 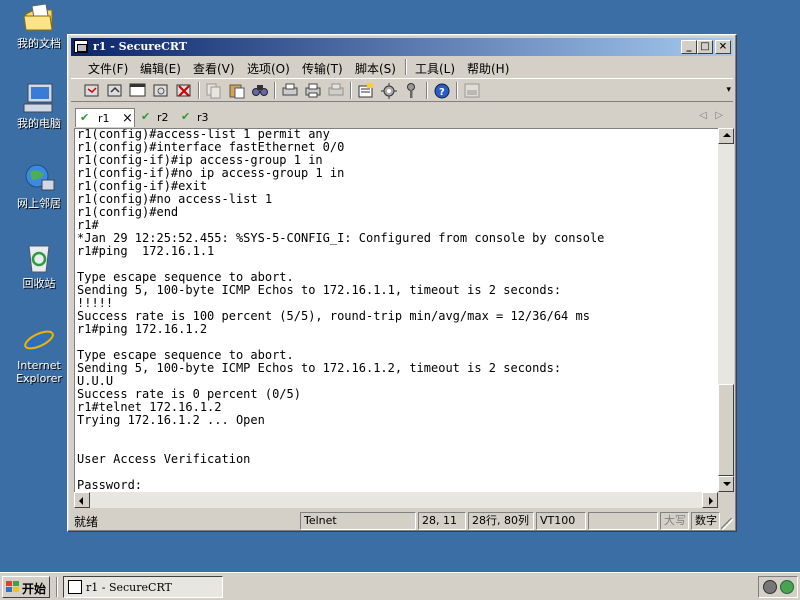 What do you see at coordinates (787, 587) in the screenshot?
I see `tray-network-icon` at bounding box center [787, 587].